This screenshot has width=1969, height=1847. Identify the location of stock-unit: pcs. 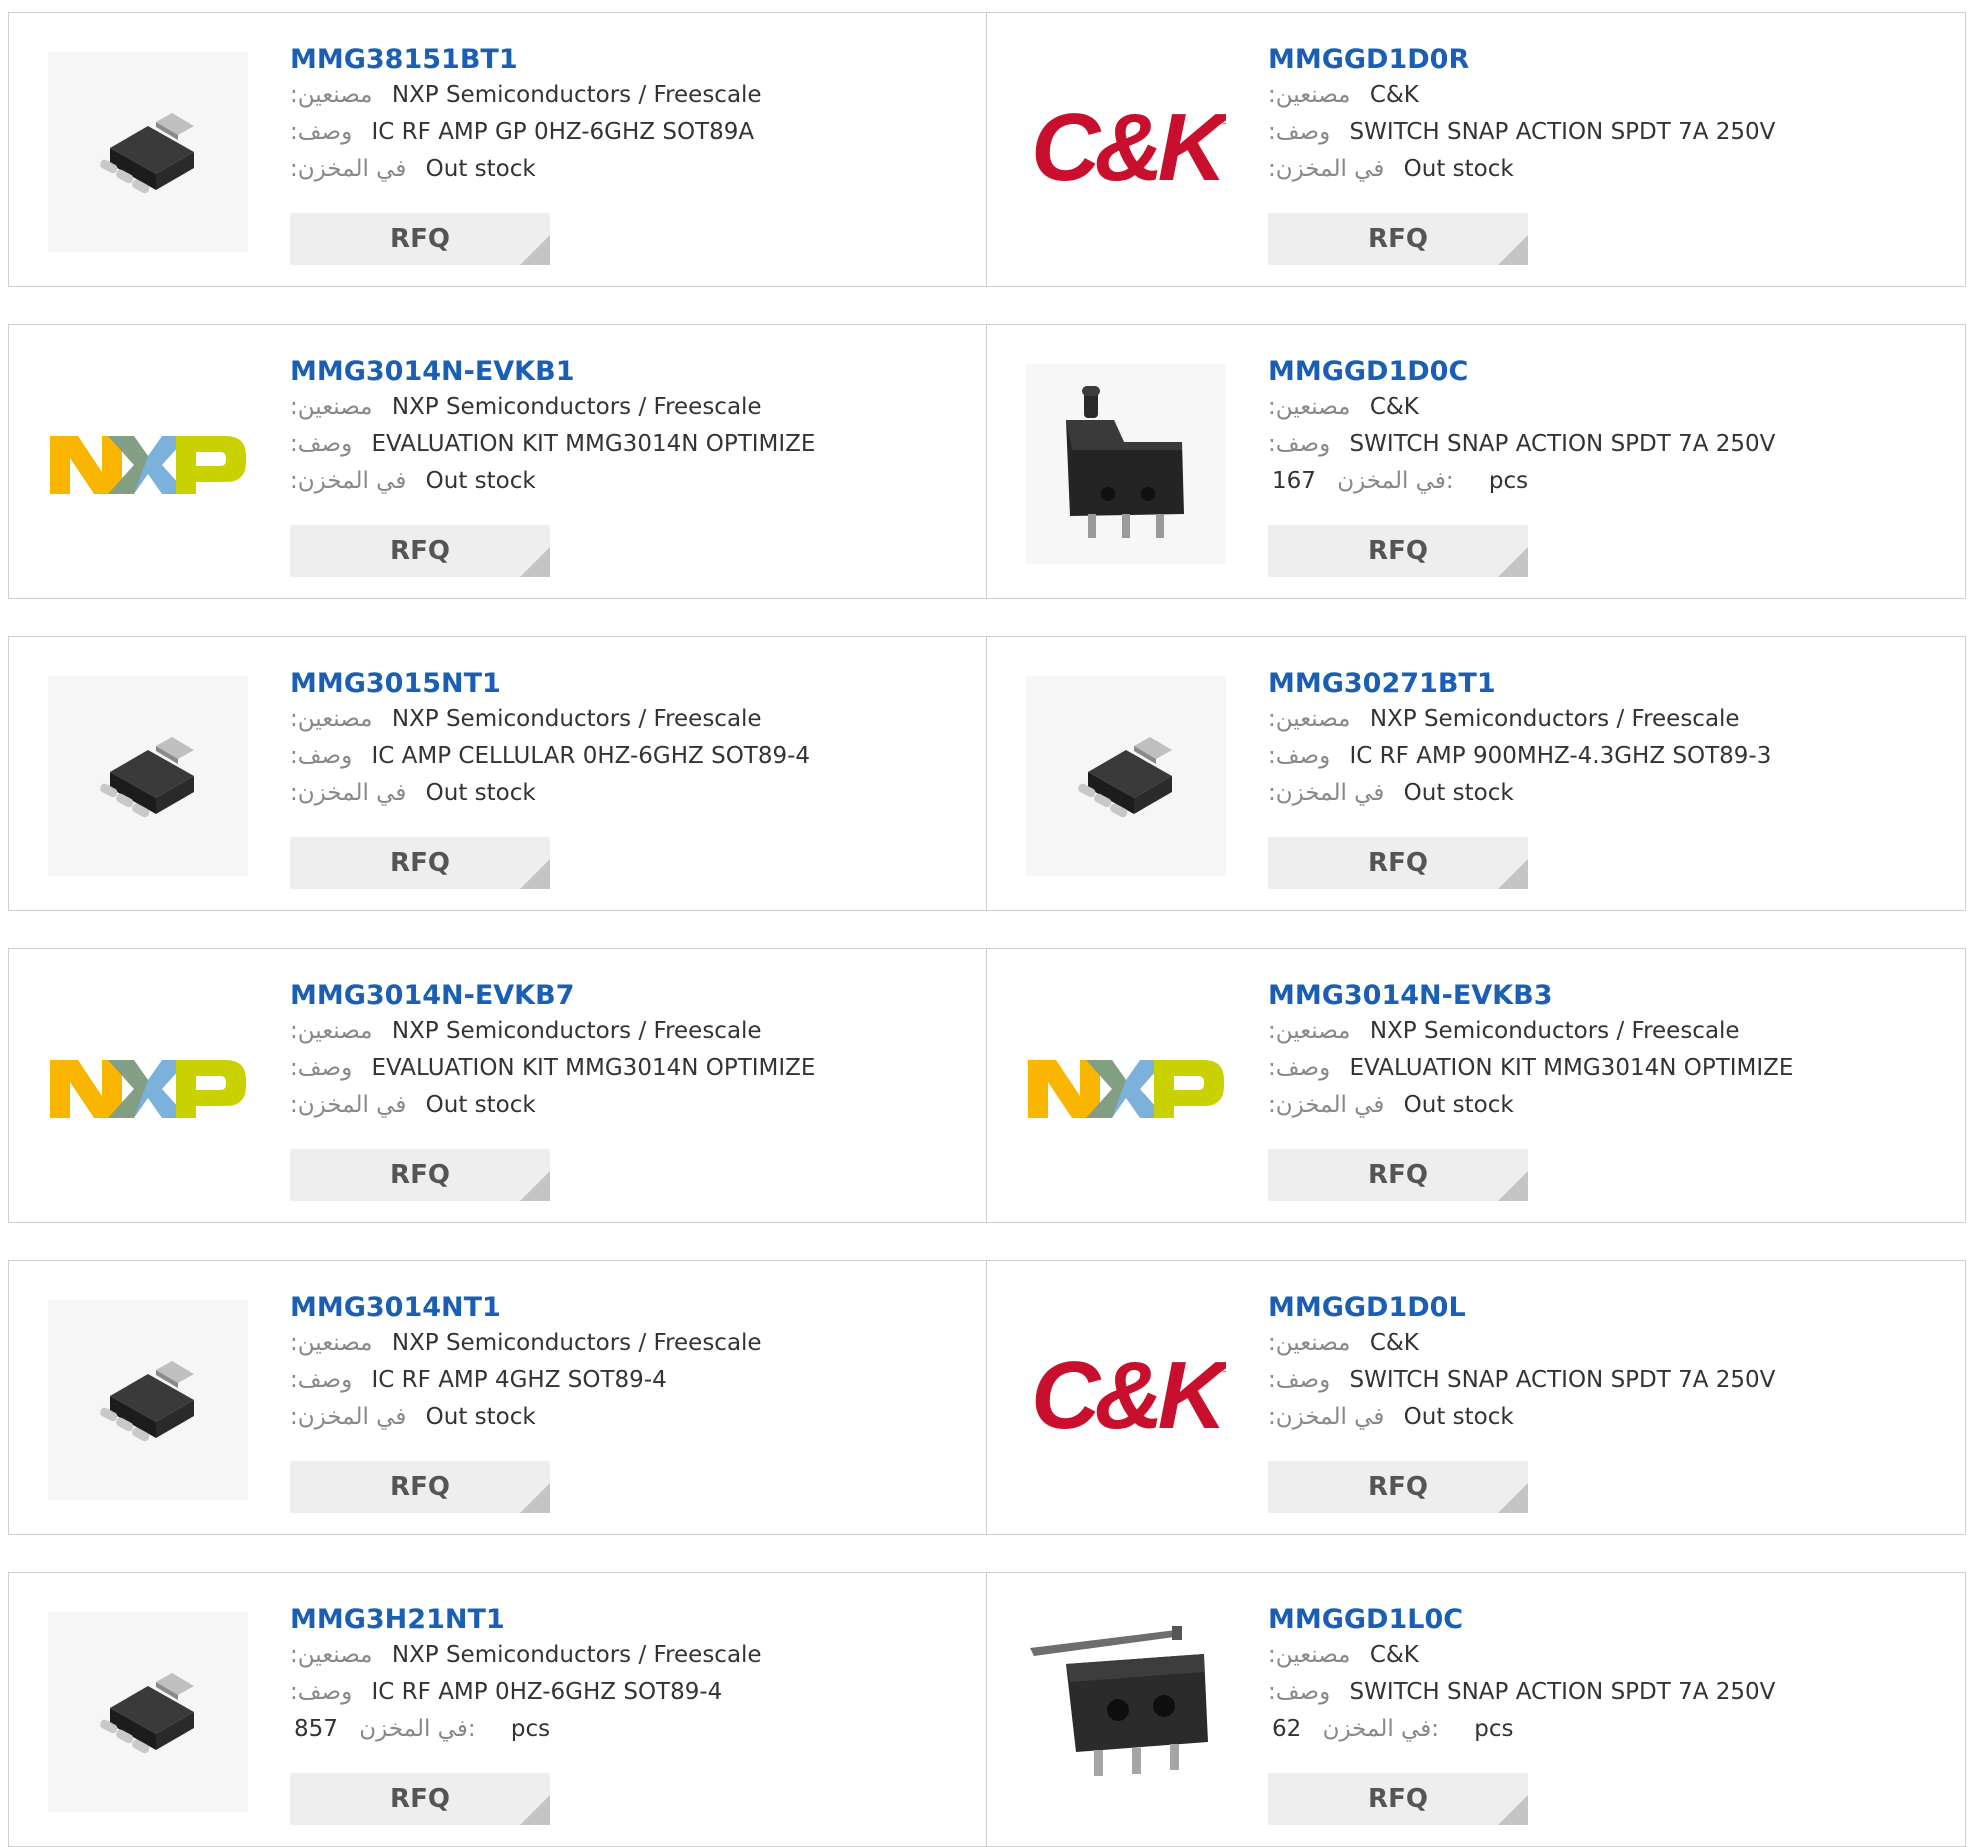
(1494, 1729).